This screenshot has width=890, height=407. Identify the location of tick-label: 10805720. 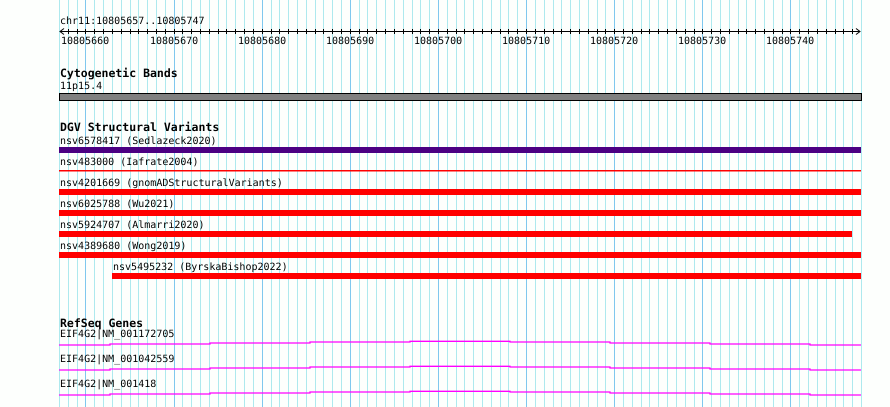
(614, 41).